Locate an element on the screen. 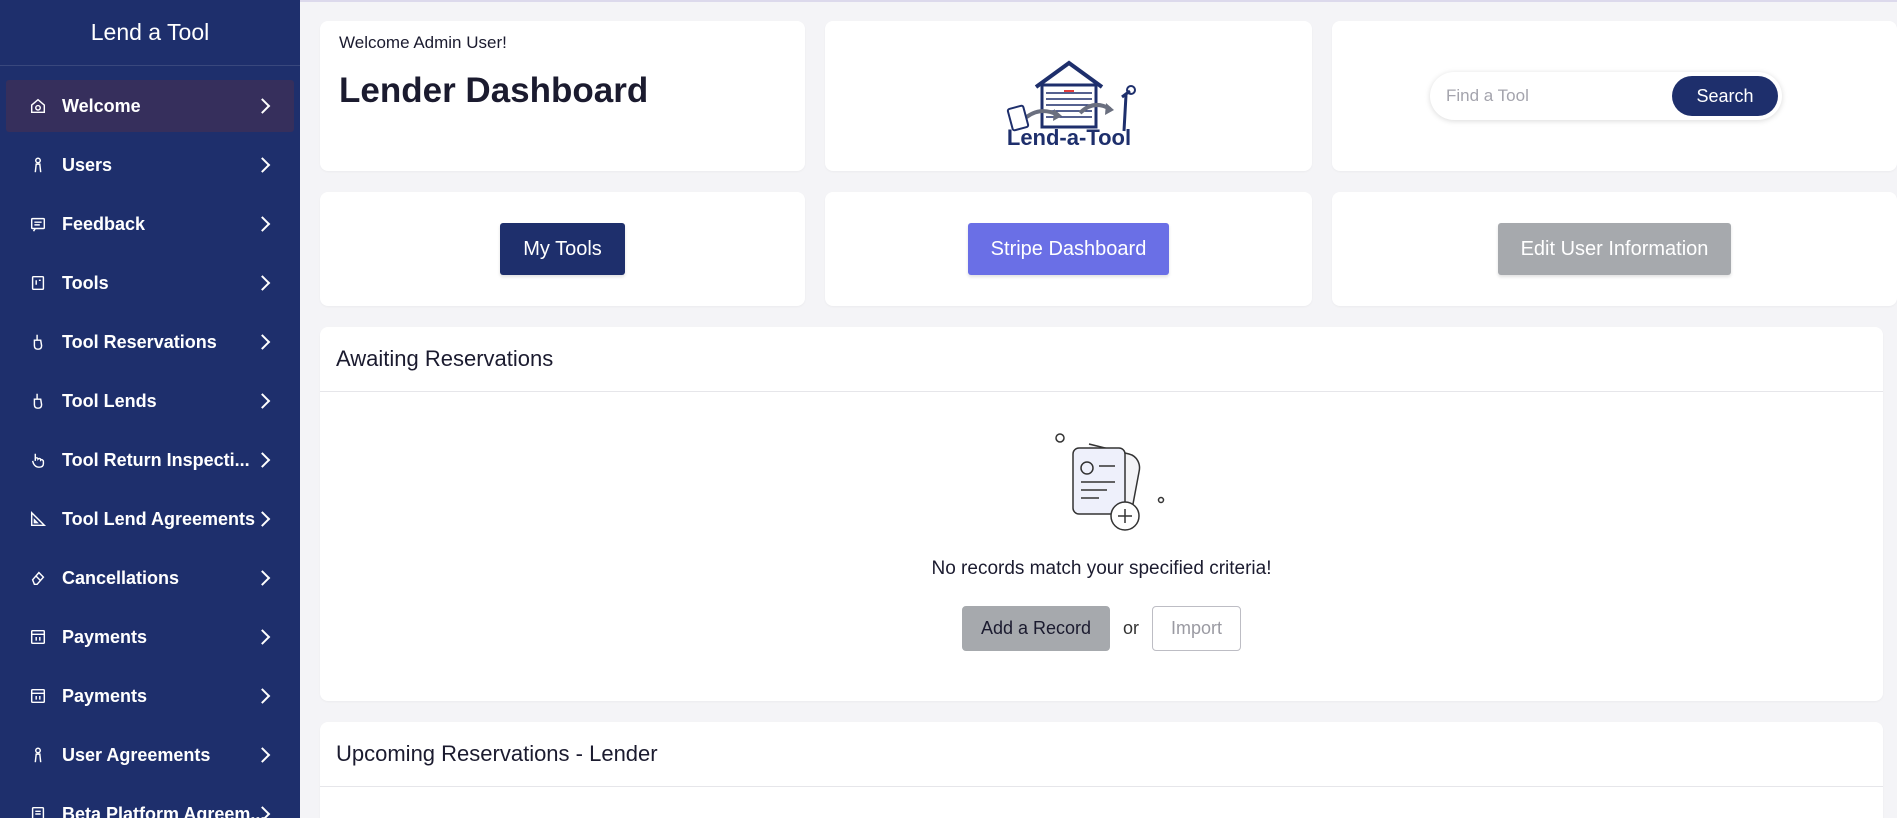  sidebar-item-cancellations: Cancellations is located at coordinates (150, 578).